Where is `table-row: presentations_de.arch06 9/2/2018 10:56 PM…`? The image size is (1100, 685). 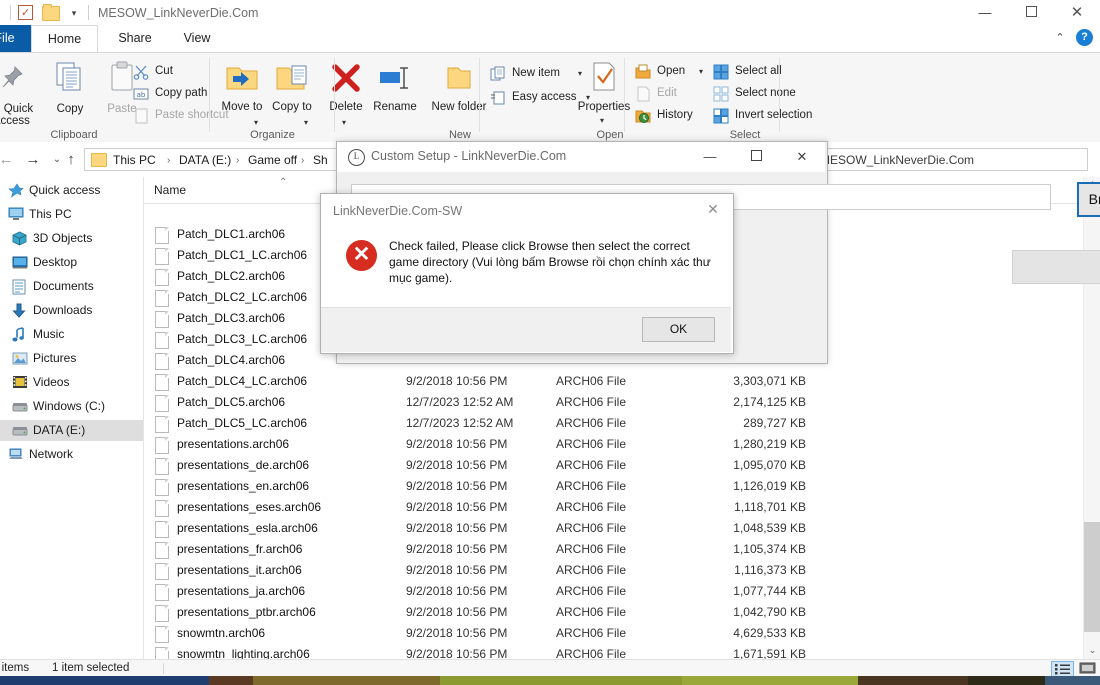
table-row: presentations_de.arch06 9/2/2018 10:56 PM… is located at coordinates (614, 465).